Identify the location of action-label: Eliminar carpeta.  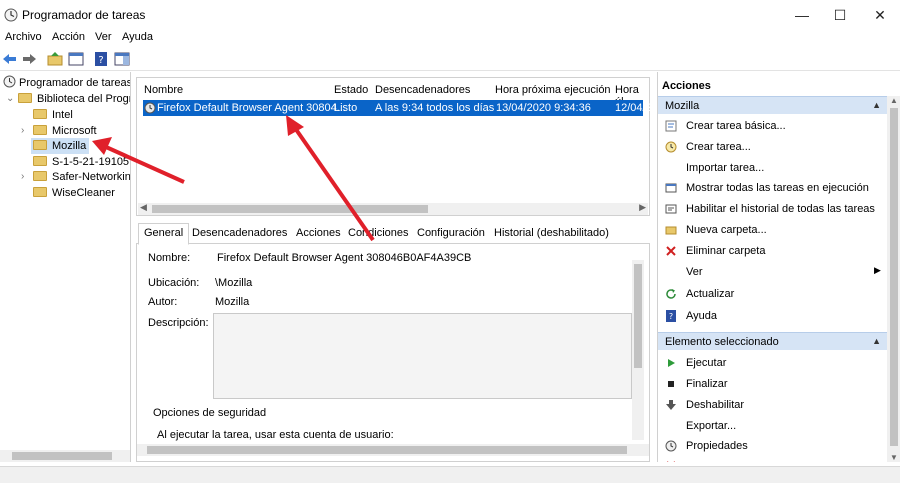
(726, 251).